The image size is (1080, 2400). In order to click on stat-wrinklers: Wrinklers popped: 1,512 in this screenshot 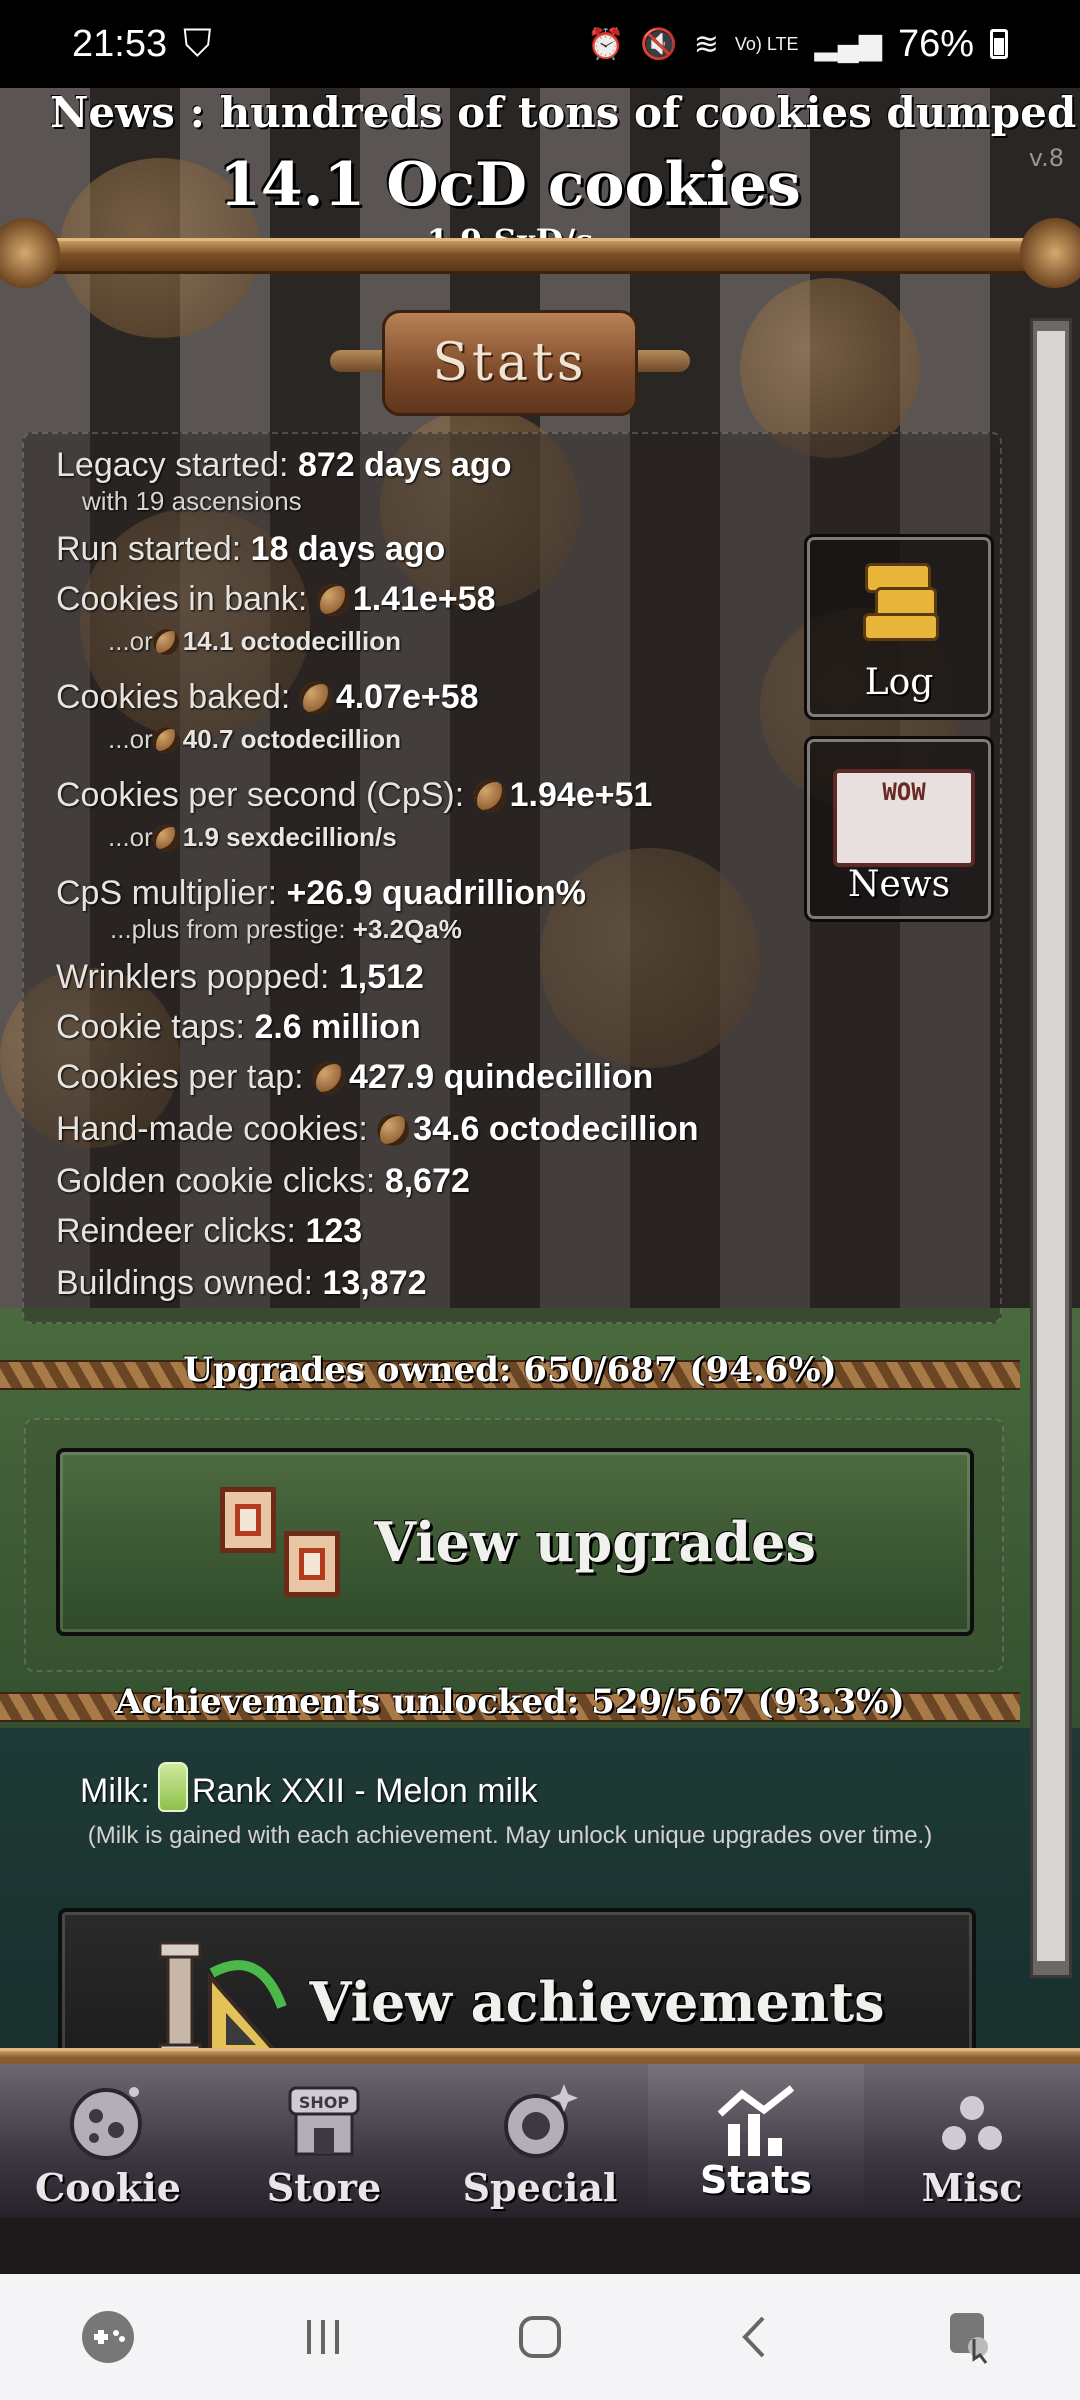, I will do `click(240, 977)`.